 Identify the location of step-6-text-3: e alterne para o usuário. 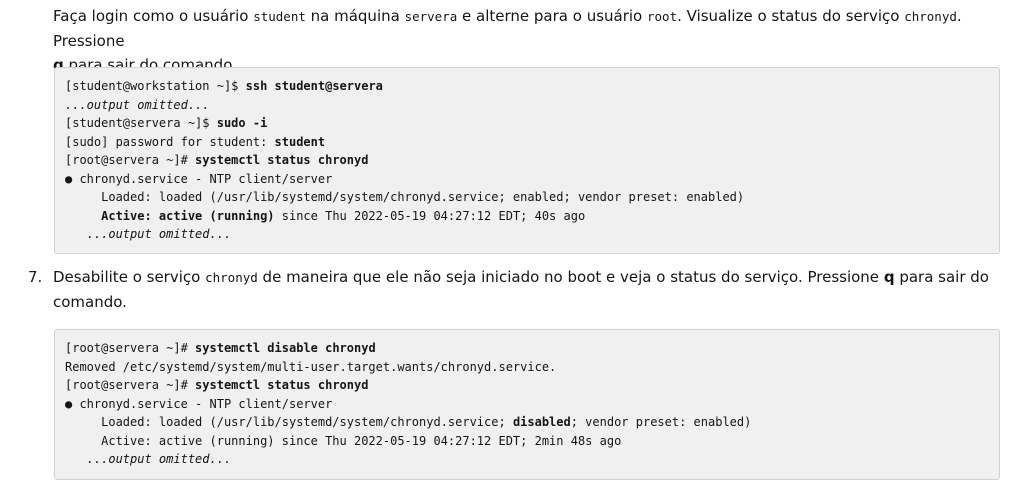
(552, 16).